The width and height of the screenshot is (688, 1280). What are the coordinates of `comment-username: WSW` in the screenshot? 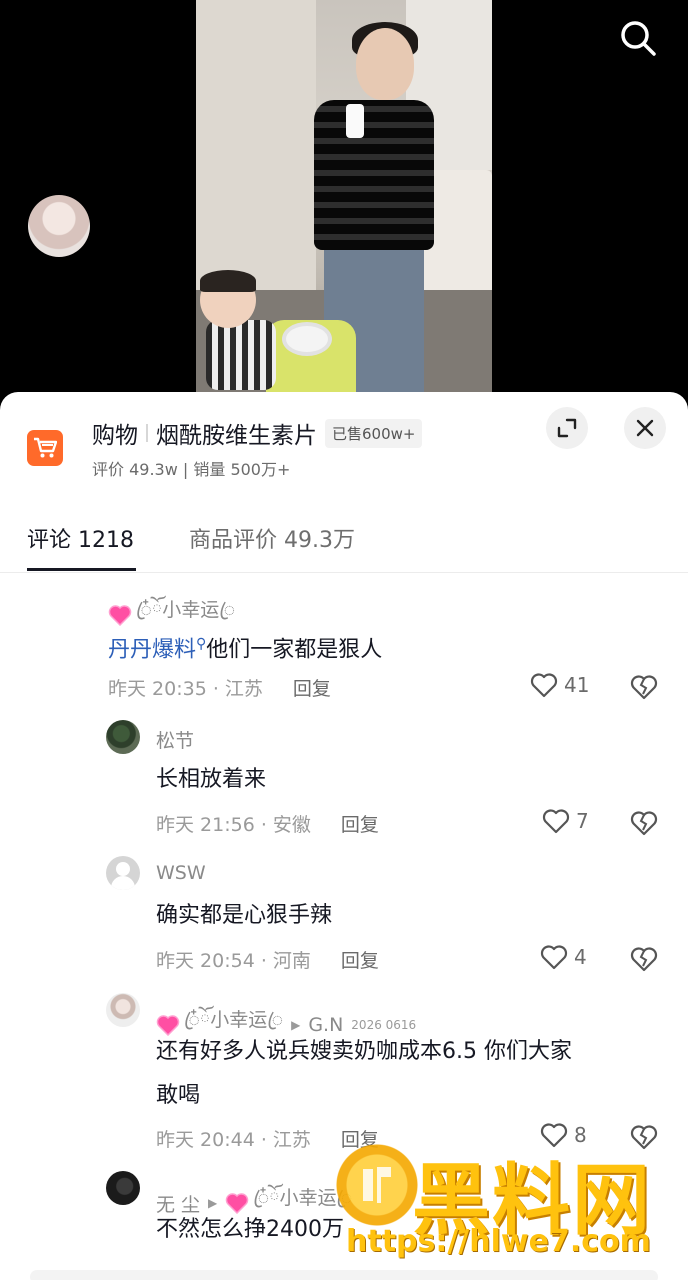 It's located at (181, 873).